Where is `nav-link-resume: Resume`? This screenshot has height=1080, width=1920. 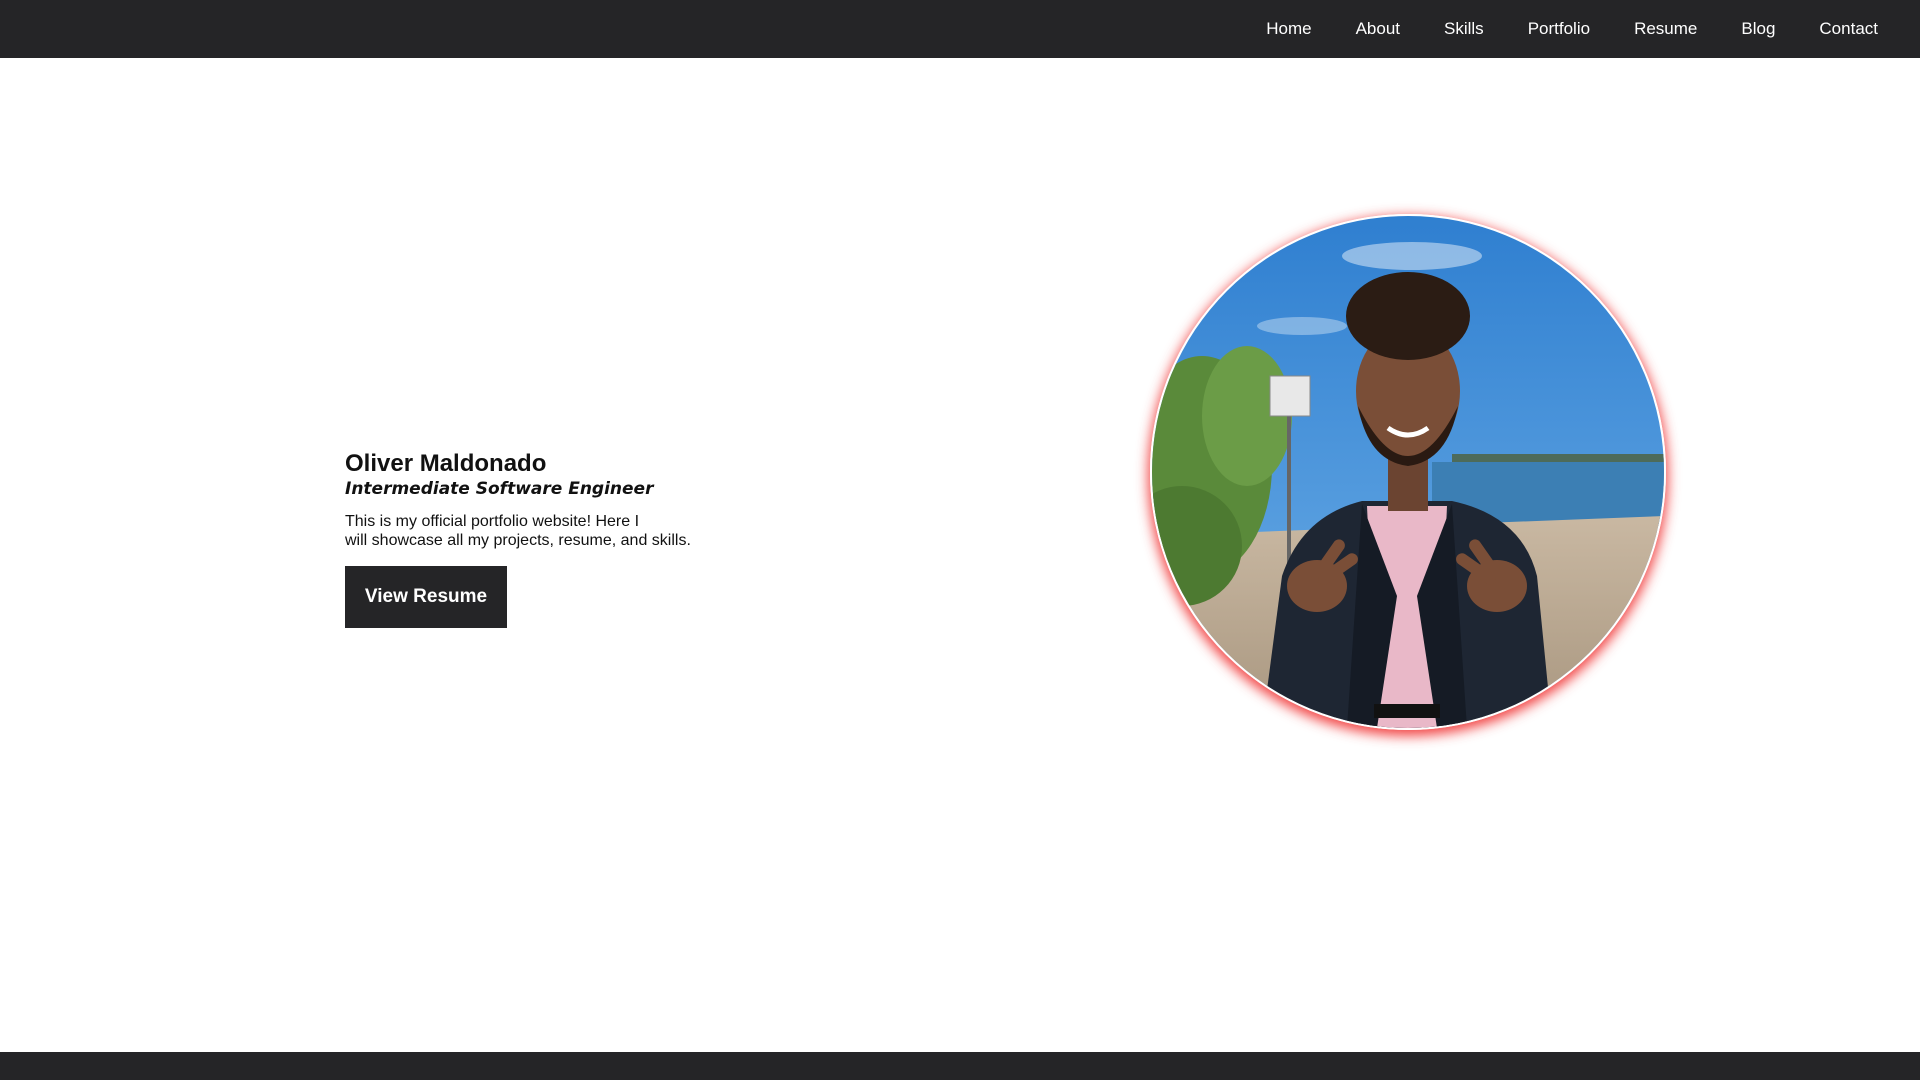 nav-link-resume: Resume is located at coordinates (1665, 29).